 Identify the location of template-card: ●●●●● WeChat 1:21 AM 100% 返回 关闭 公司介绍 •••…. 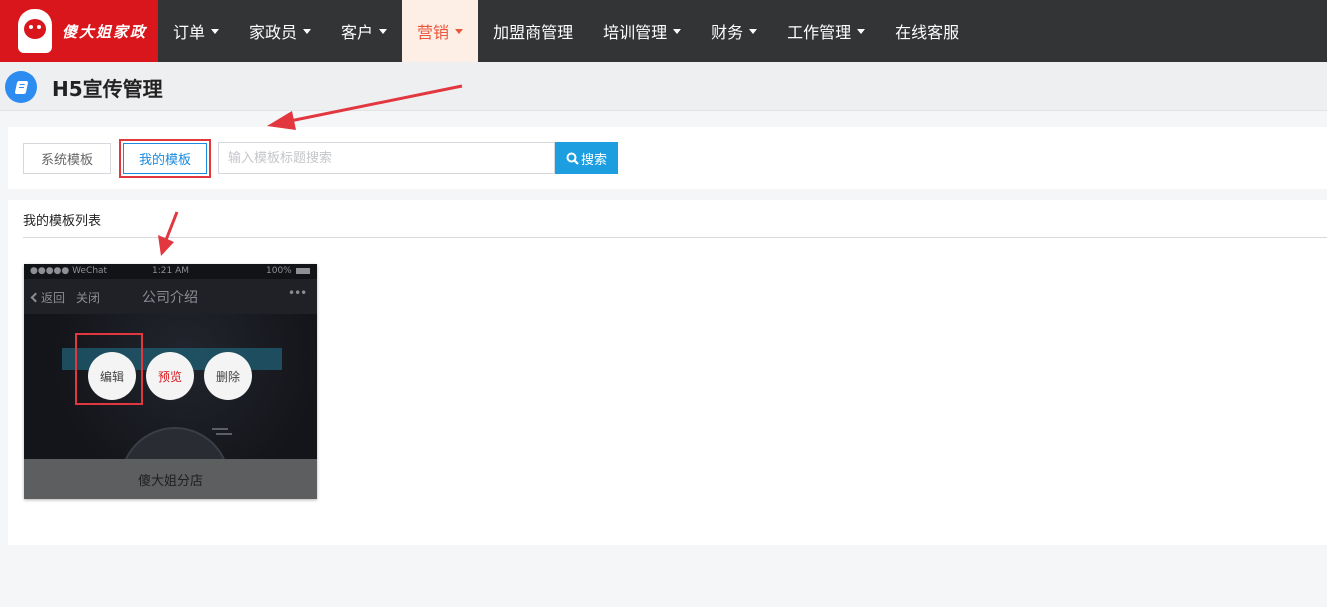
(170, 381).